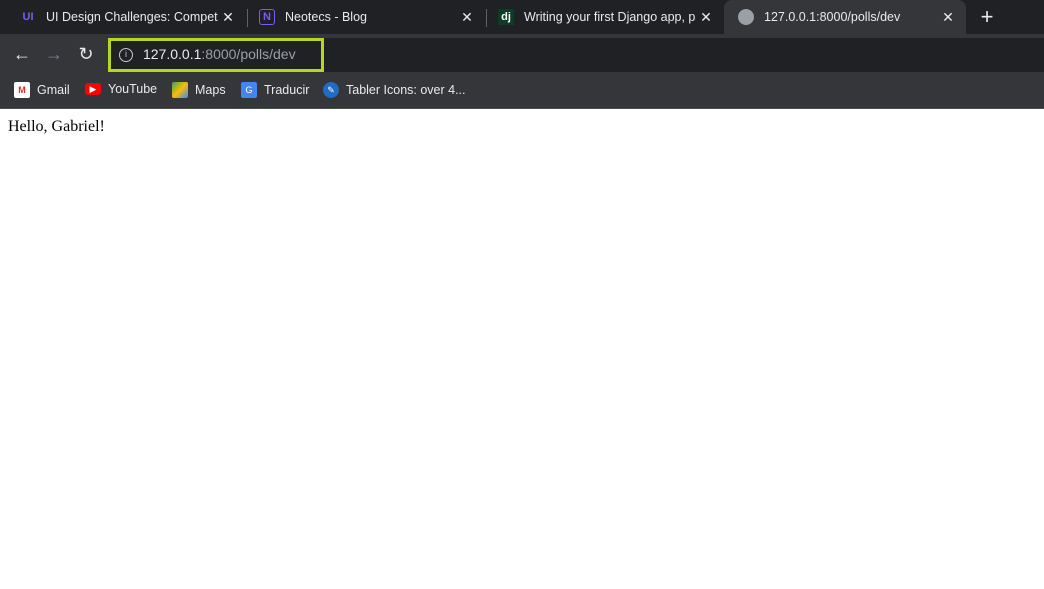 This screenshot has width=1044, height=589. I want to click on translate-icon: G, so click(249, 90).